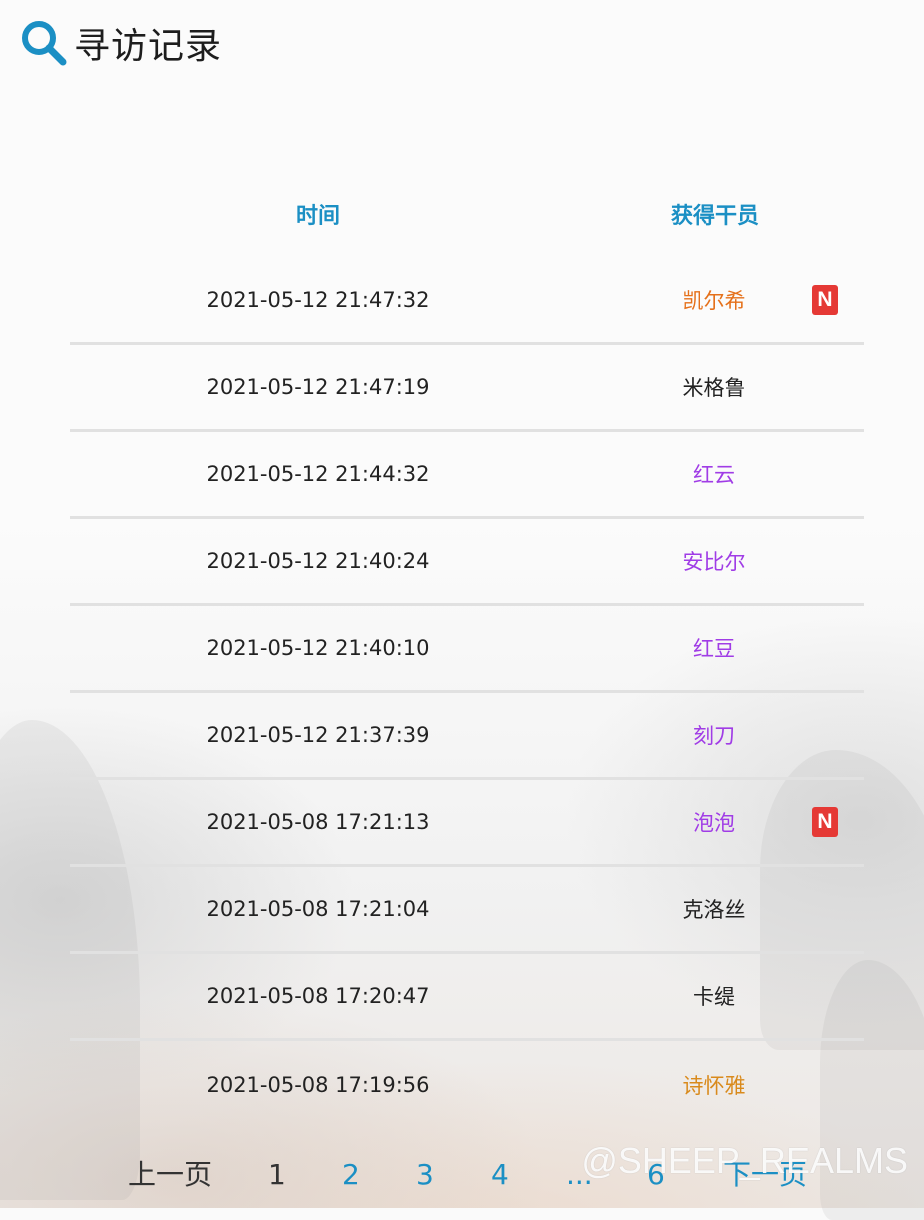 The height and width of the screenshot is (1220, 924). I want to click on row-operator-name: 克洛丝, so click(714, 910).